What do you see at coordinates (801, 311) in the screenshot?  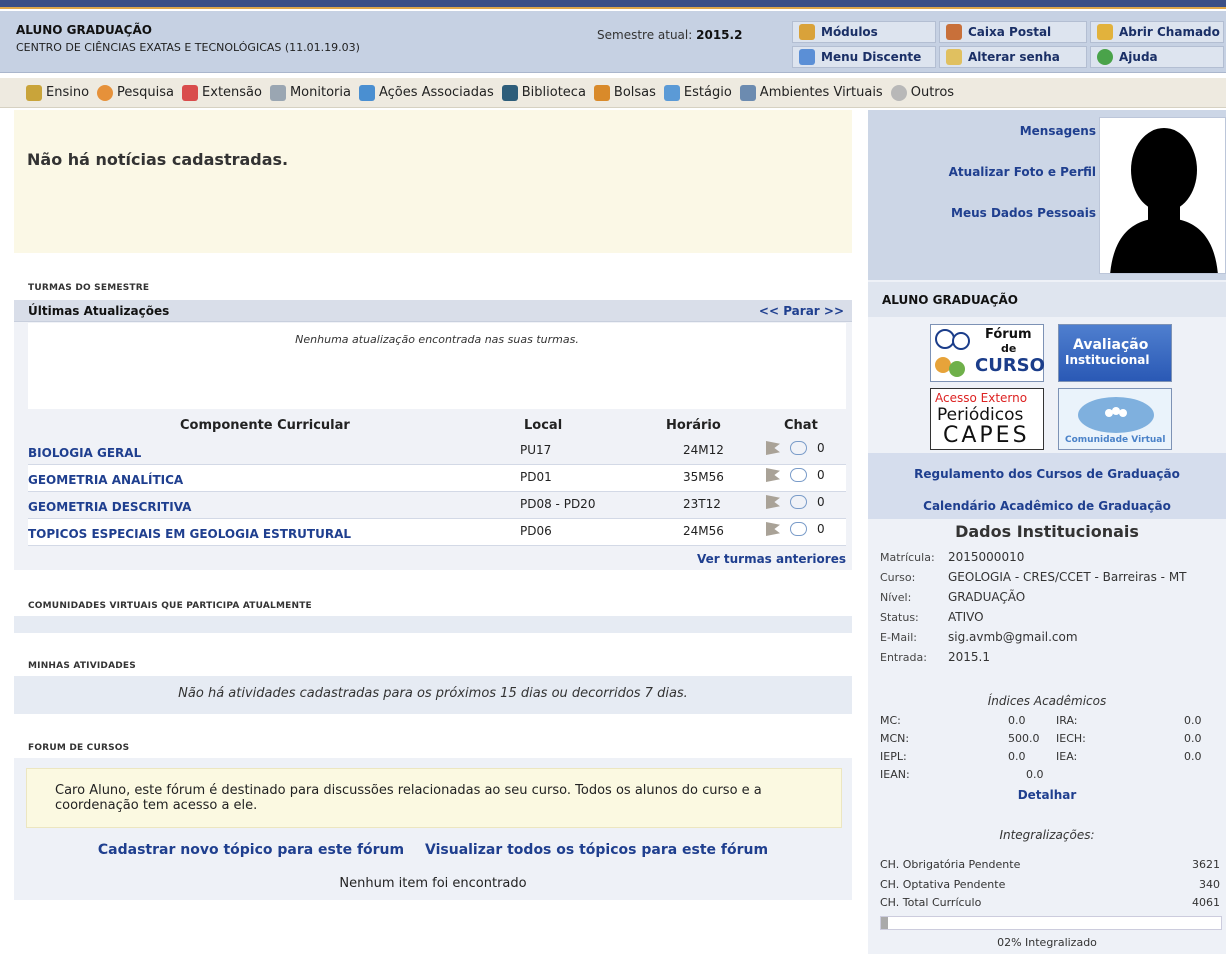 I see `updates-stop-link: << Parar >>` at bounding box center [801, 311].